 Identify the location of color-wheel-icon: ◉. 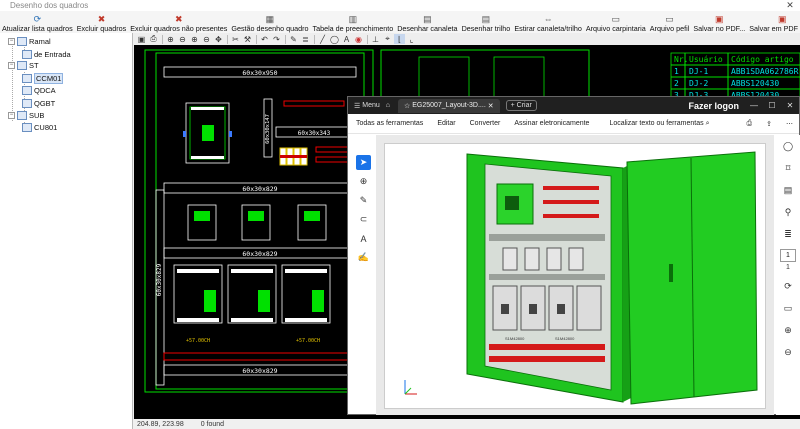
(358, 39).